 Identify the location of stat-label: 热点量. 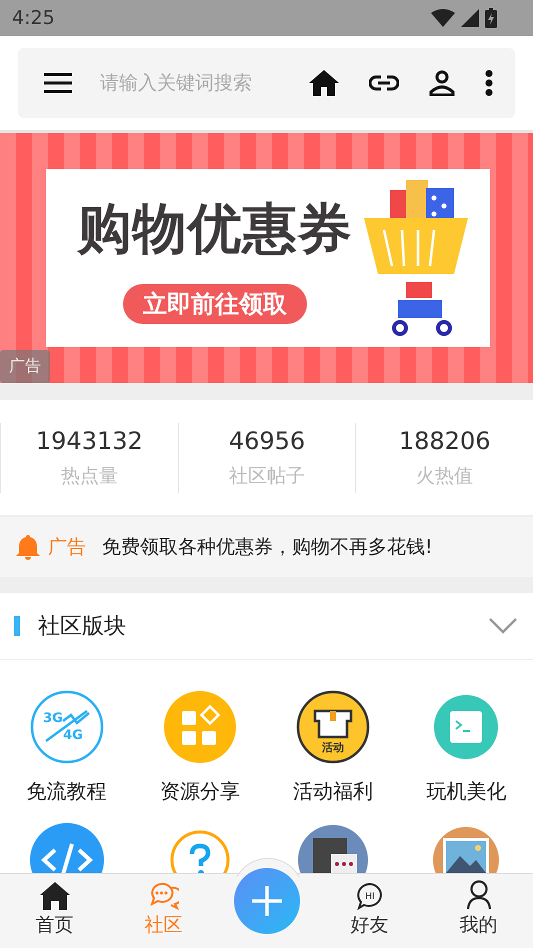
(89, 476).